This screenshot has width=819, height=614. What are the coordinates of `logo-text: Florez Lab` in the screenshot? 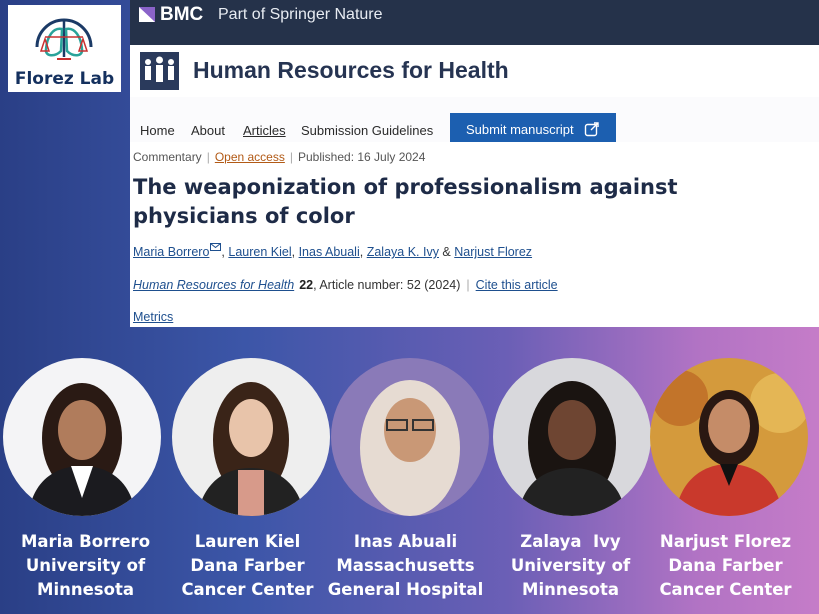 It's located at (64, 79).